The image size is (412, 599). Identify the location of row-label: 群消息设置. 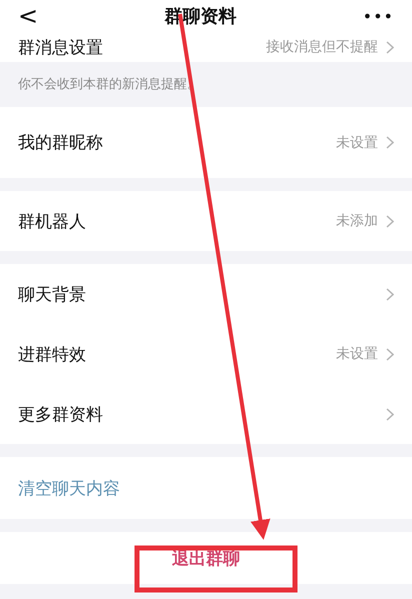
(60, 47).